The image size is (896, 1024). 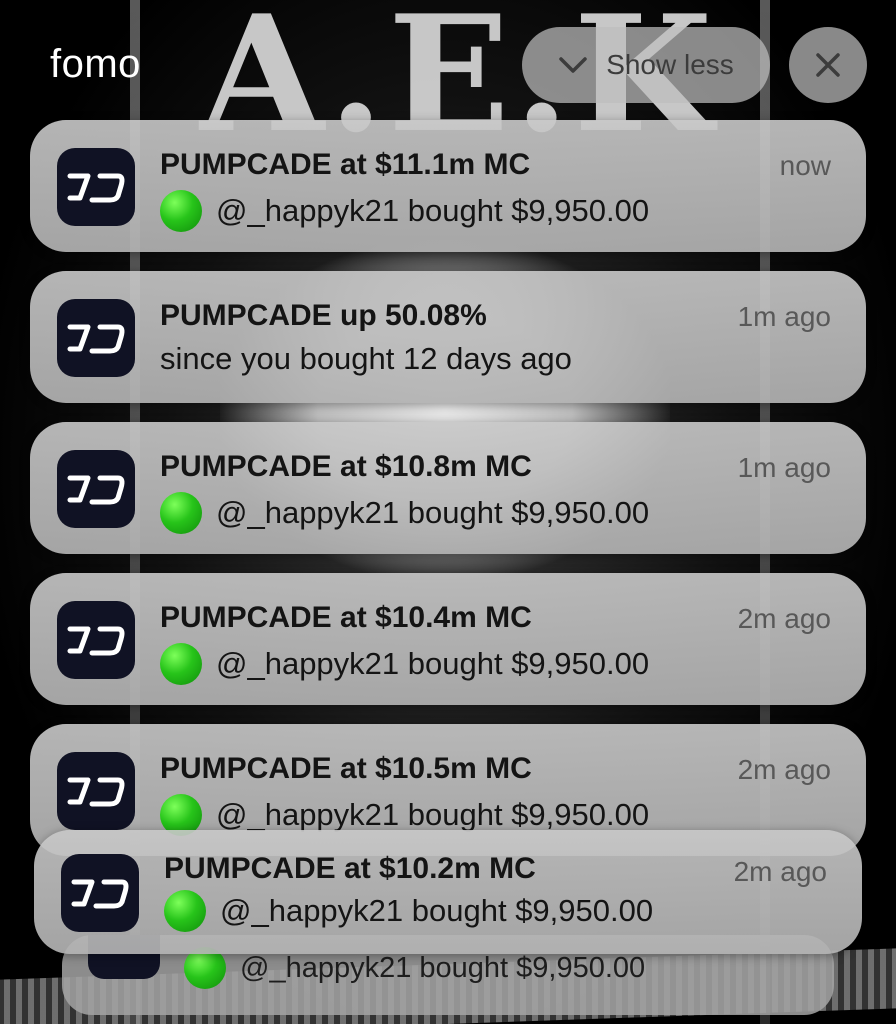 I want to click on close-icon, so click(x=828, y=65).